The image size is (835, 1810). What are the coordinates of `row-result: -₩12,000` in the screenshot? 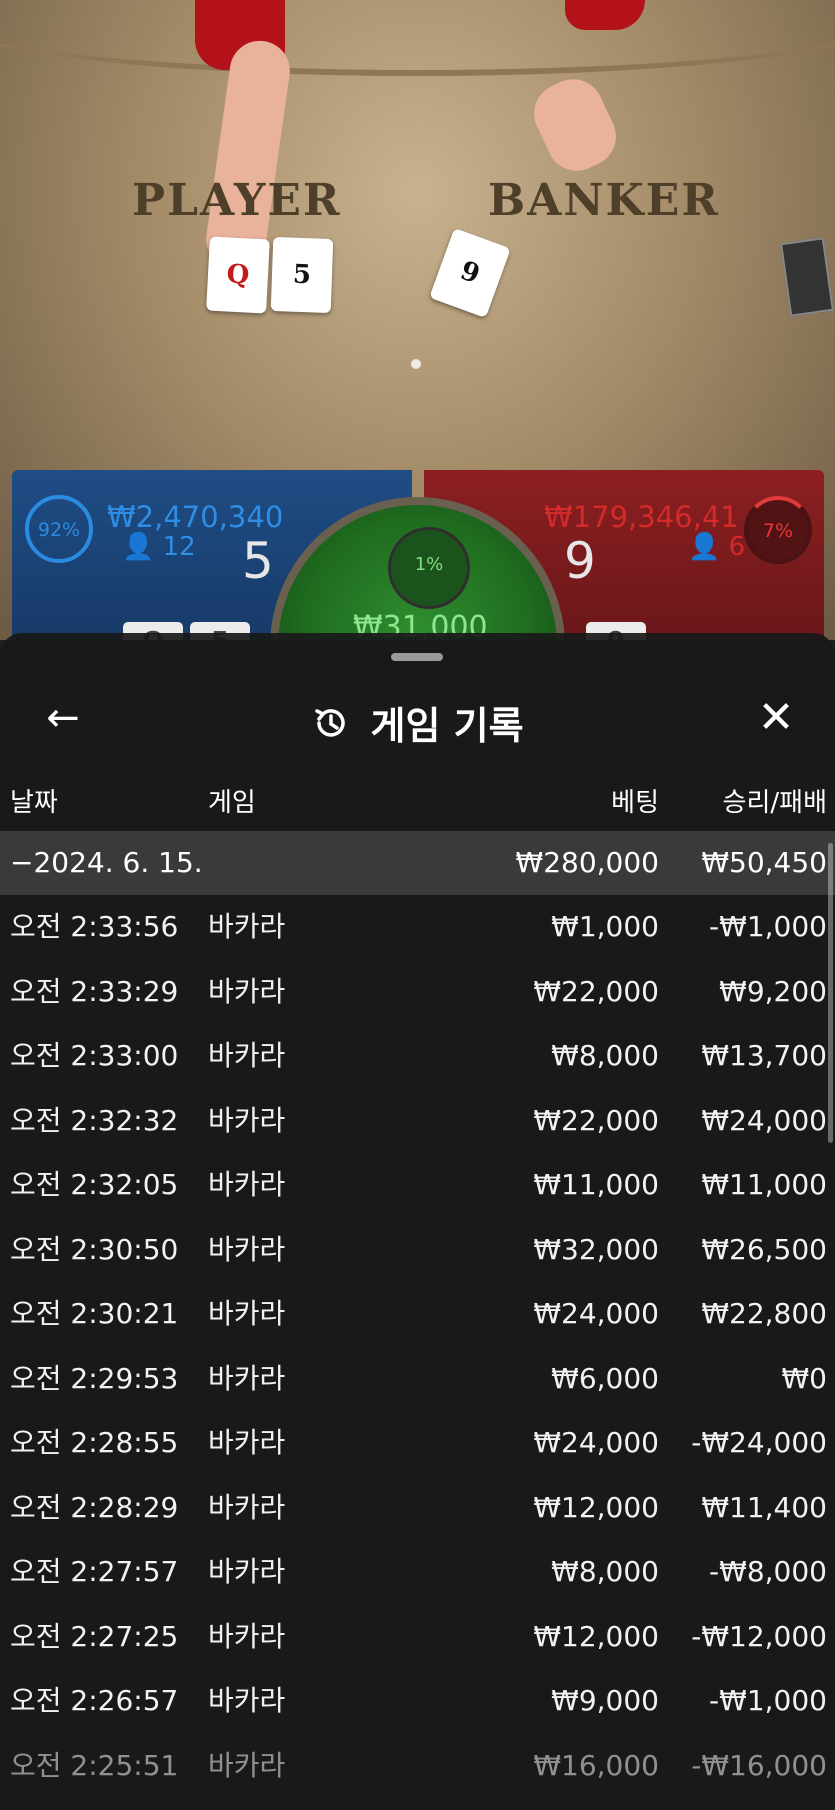 It's located at (759, 1636).